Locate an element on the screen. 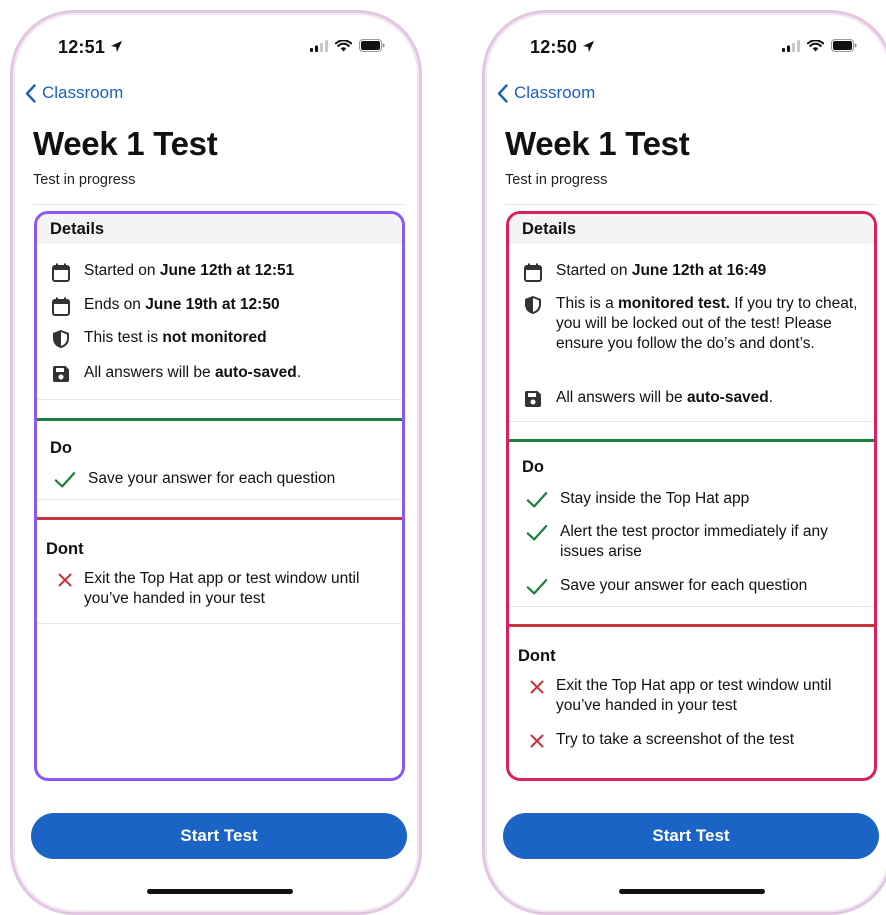 This screenshot has width=886, height=915. started-row: Started on June 12th at 12:51 is located at coordinates (219, 278).